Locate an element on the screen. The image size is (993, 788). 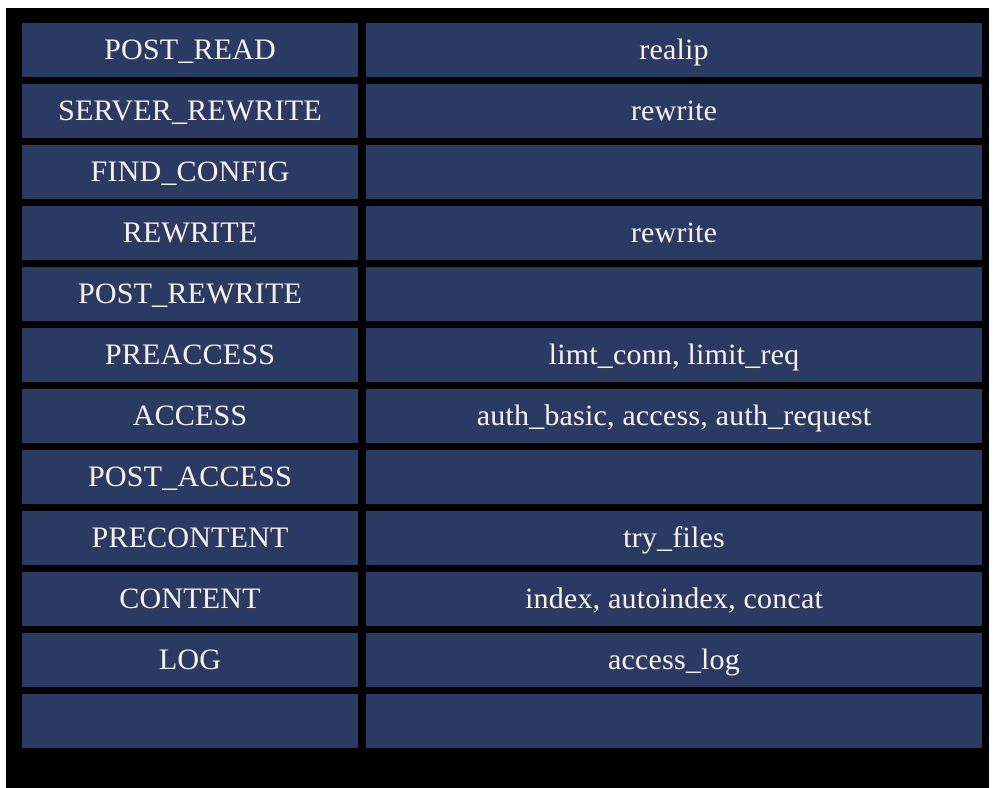
module-list-cell: auth_basic, access, auth_request is located at coordinates (674, 416).